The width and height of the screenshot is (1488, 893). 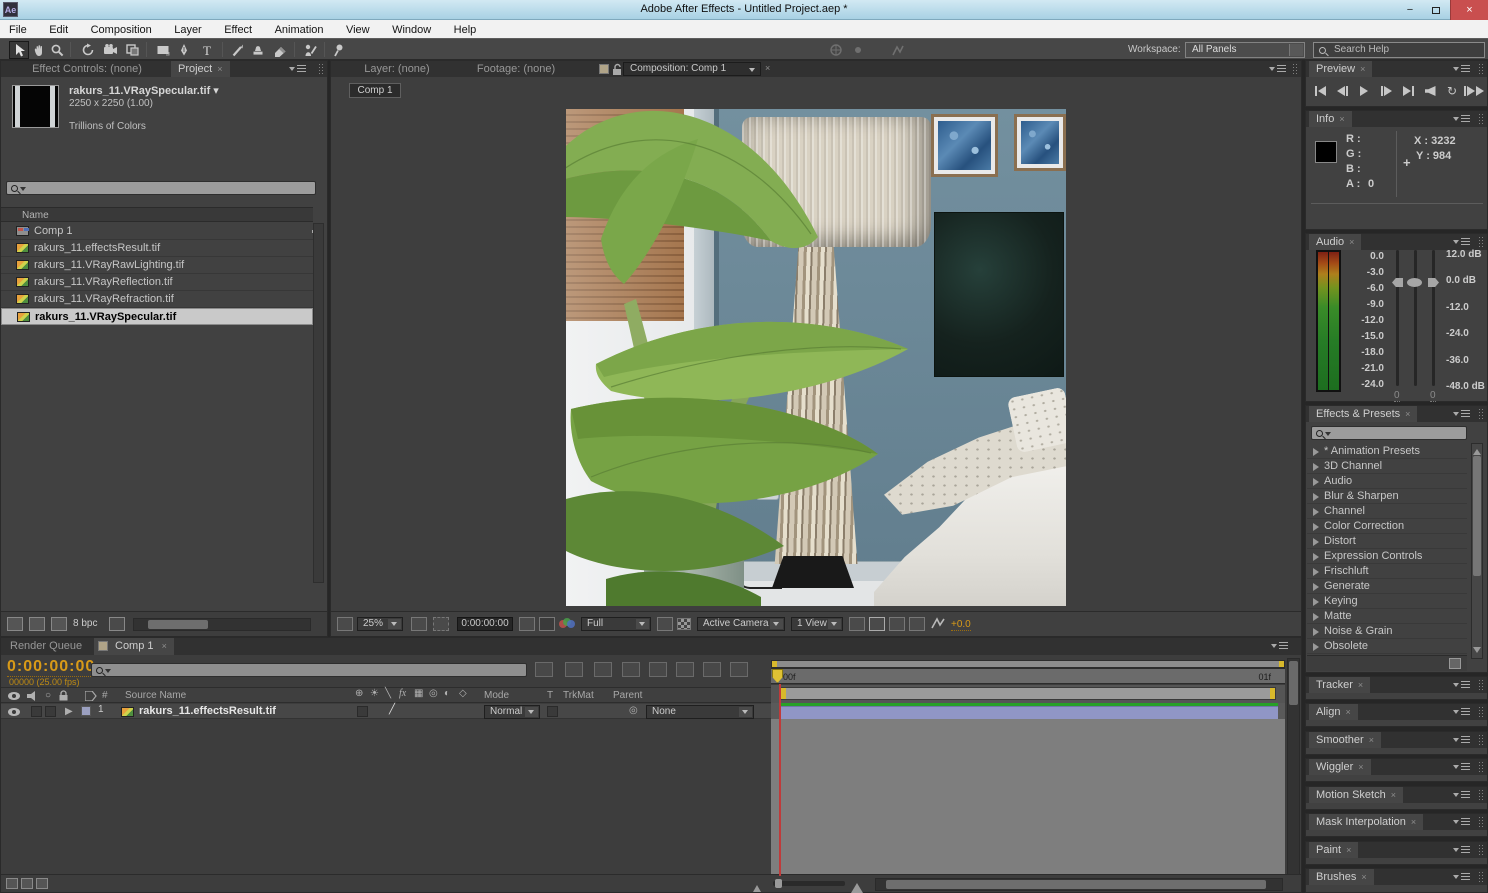 I want to click on show-snapshot-icon, so click(x=547, y=624).